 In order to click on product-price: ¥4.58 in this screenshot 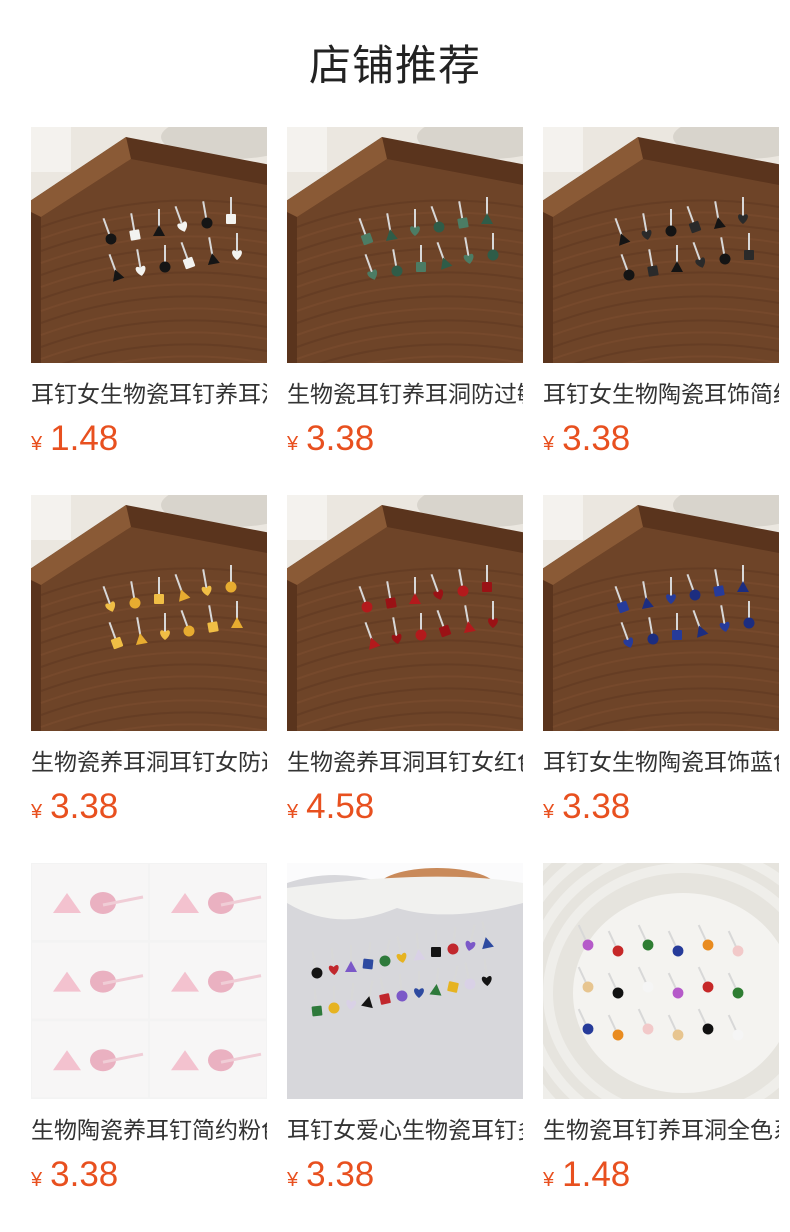, I will do `click(405, 807)`.